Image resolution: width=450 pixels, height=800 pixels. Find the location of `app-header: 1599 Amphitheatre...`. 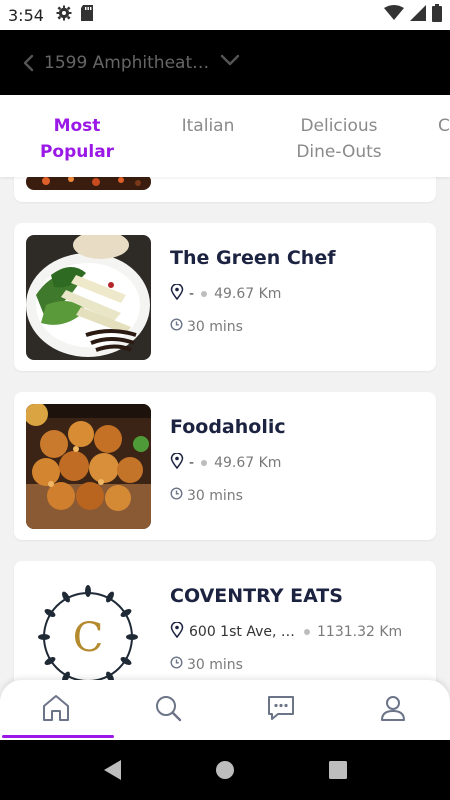

app-header: 1599 Amphitheatre... is located at coordinates (225, 62).